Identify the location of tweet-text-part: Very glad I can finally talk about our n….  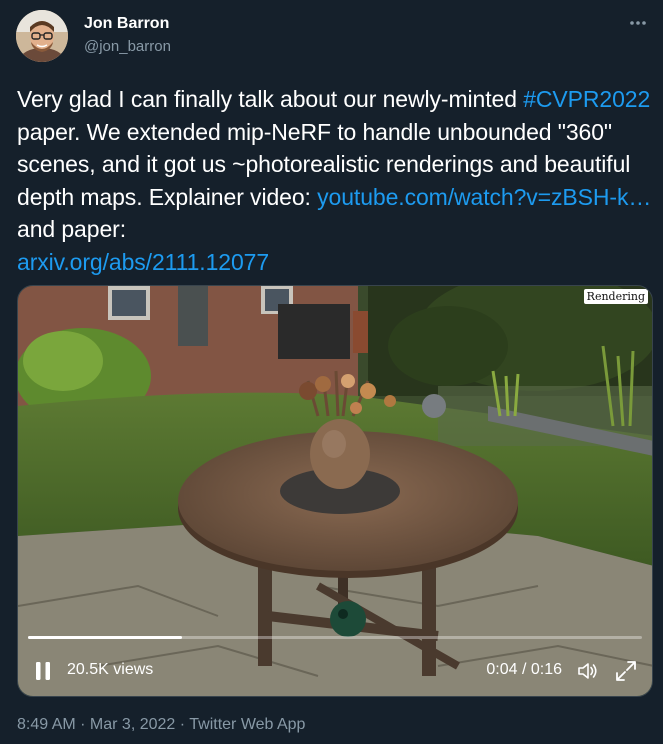
(270, 99).